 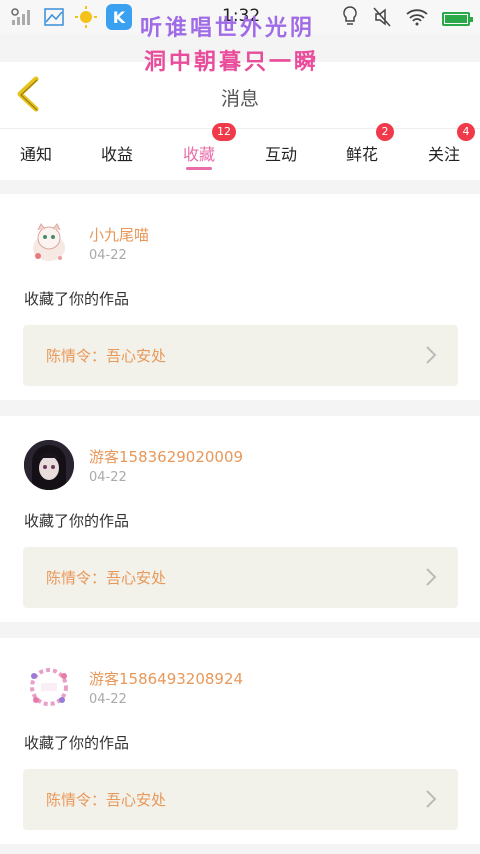 What do you see at coordinates (382, 19) in the screenshot?
I see `mute-icon` at bounding box center [382, 19].